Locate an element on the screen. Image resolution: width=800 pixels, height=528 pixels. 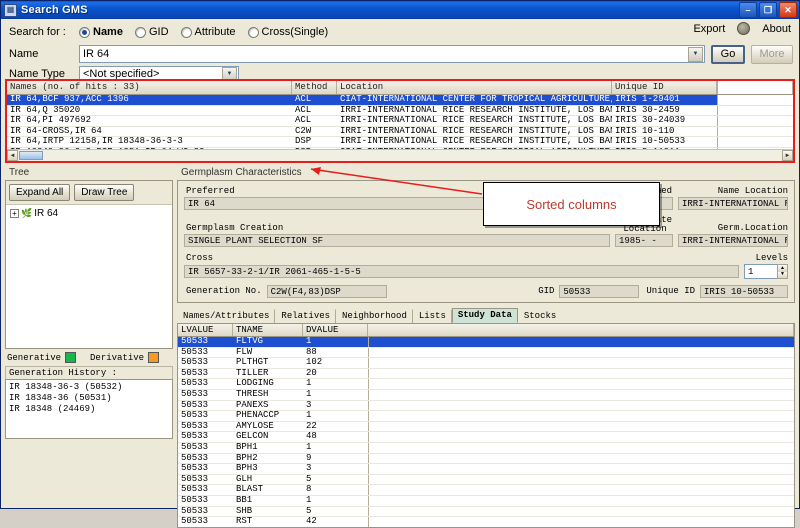
cell-tname: PLTHGT is located at coordinates (268, 363).